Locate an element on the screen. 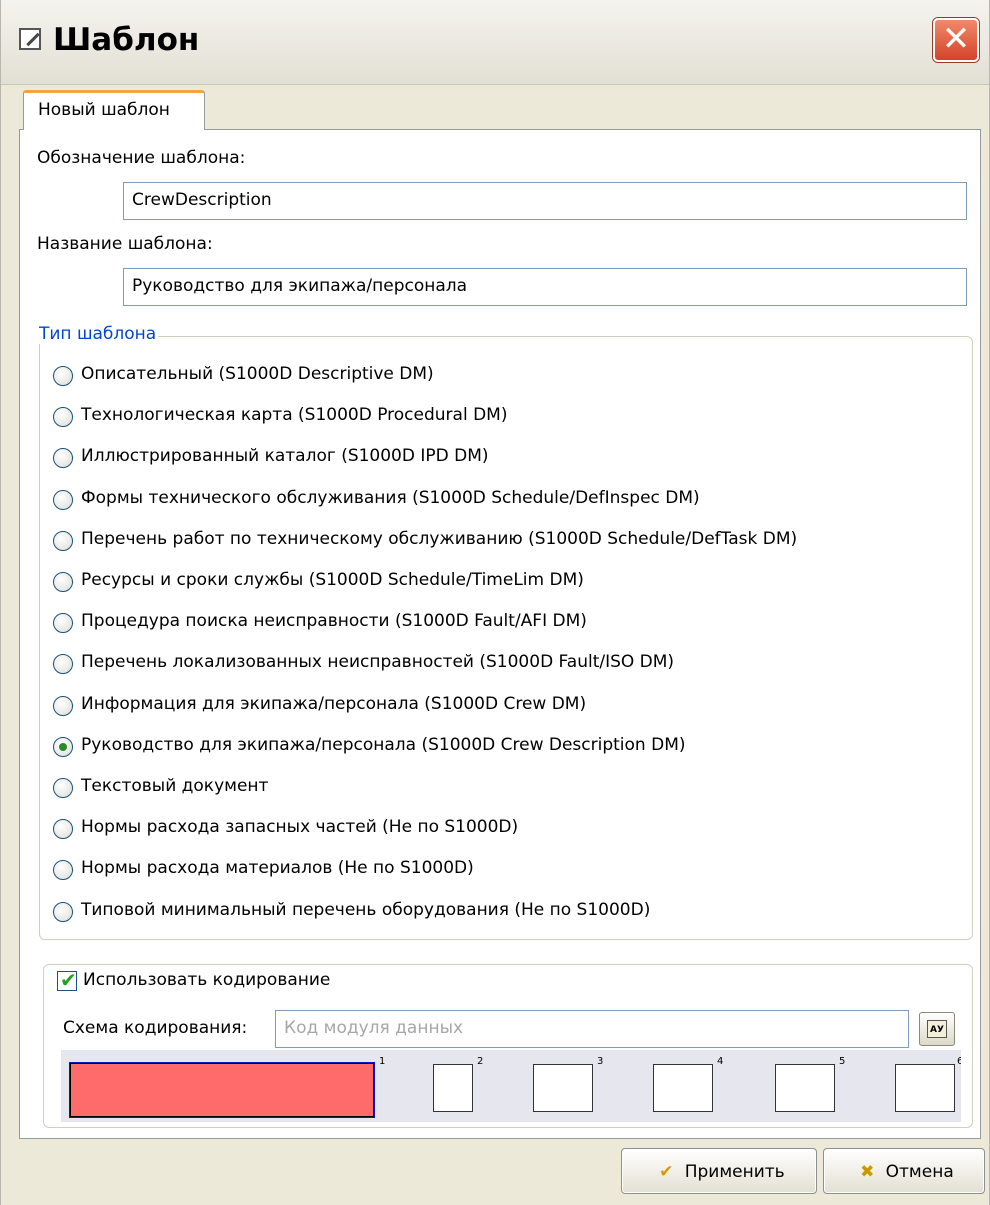 The width and height of the screenshot is (990, 1205). apply-button: ✔ Применить is located at coordinates (719, 1171).